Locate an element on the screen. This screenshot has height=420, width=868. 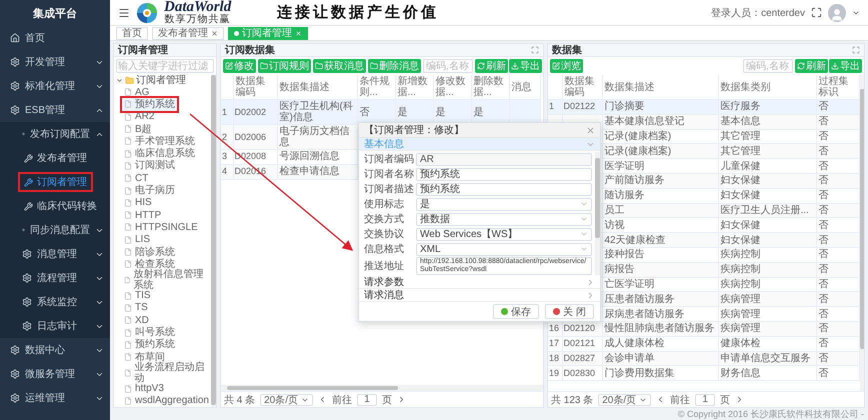
row-number: 3 is located at coordinates (227, 157).